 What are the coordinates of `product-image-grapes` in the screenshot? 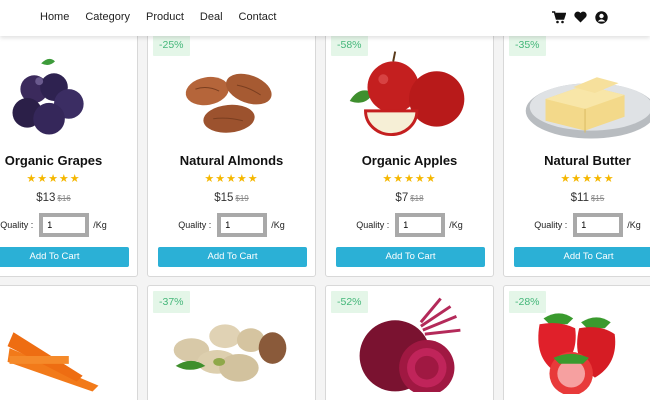 It's located at (48, 96).